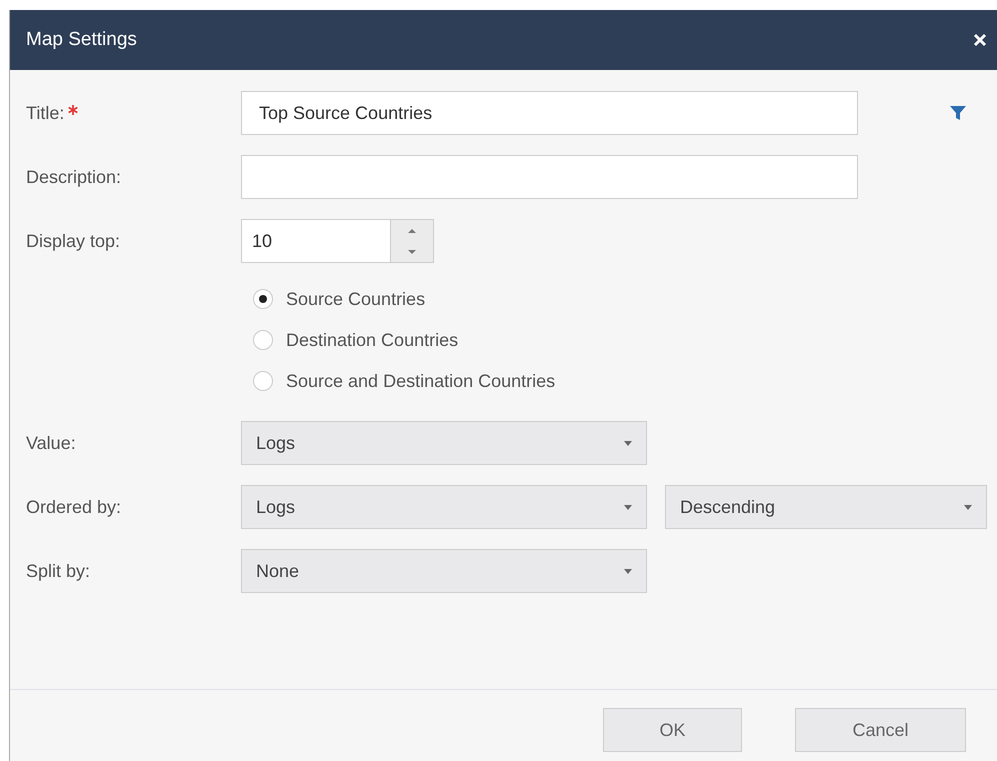  Describe the element at coordinates (74, 507) in the screenshot. I see `field-label: Ordered by:` at that location.